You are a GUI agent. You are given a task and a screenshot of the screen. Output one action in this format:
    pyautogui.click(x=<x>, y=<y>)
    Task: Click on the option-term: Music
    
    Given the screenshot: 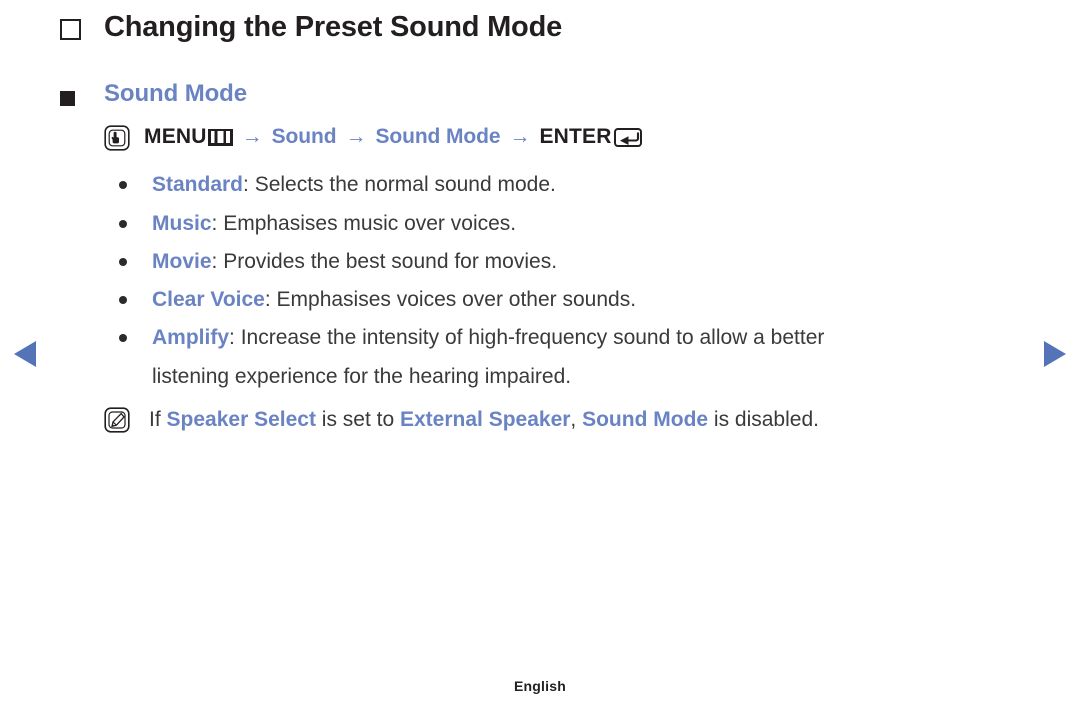 What is the action you would take?
    pyautogui.click(x=182, y=223)
    